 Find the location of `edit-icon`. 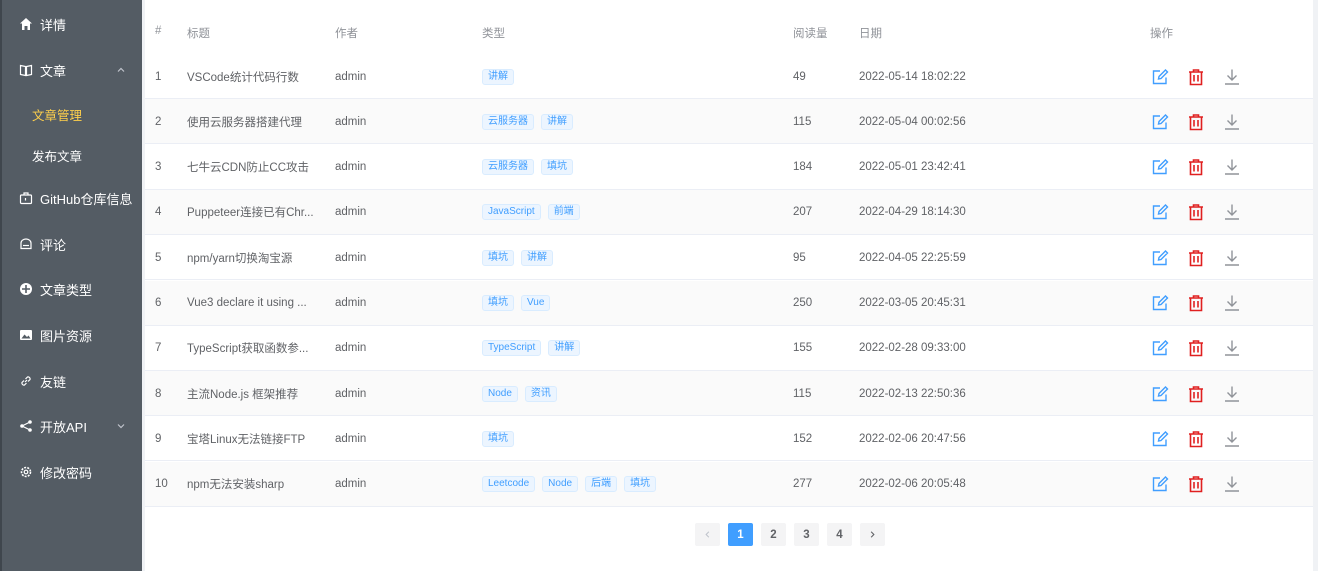

edit-icon is located at coordinates (1160, 122).